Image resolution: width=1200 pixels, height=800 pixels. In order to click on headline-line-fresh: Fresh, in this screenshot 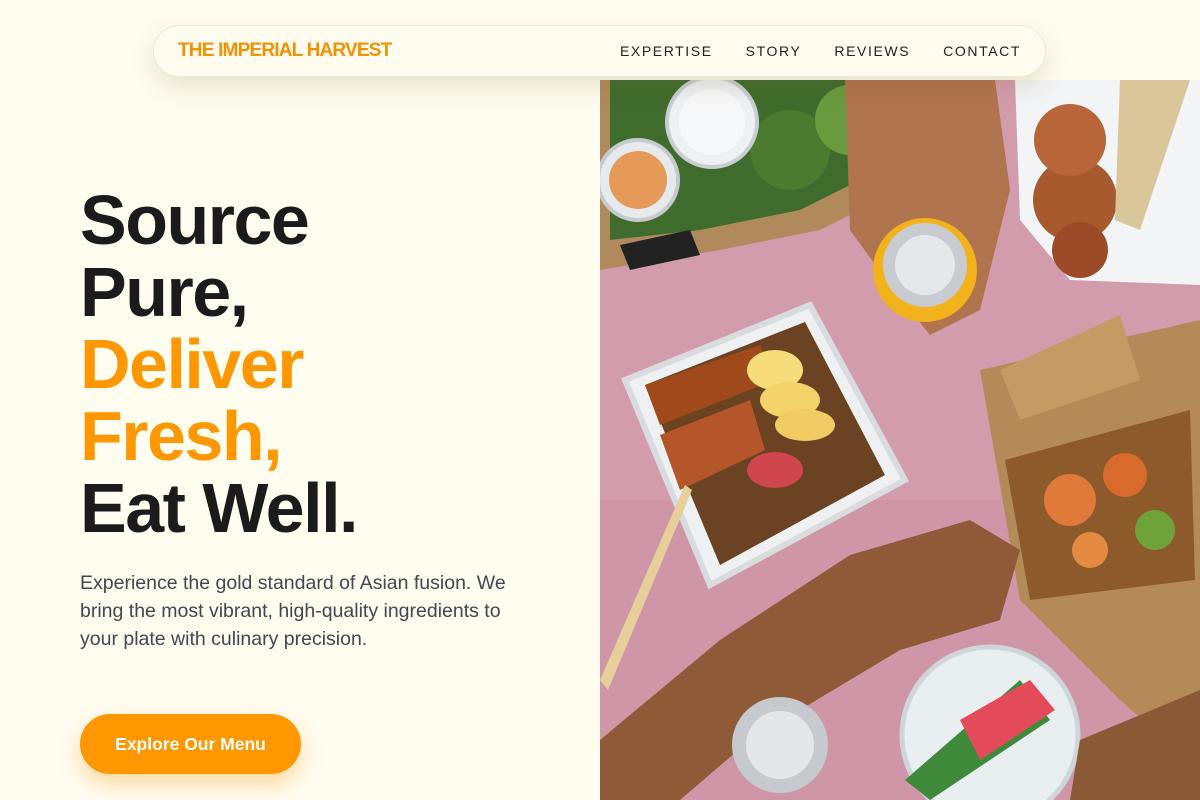, I will do `click(181, 436)`.